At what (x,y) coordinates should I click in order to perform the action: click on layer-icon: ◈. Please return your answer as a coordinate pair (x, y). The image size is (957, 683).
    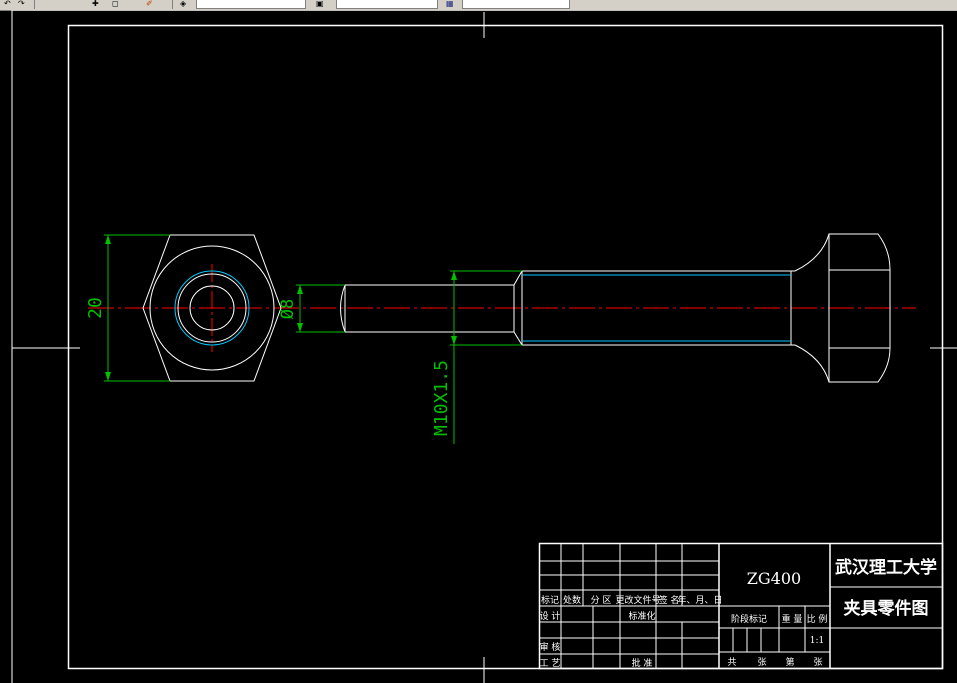
    Looking at the image, I should click on (185, 4).